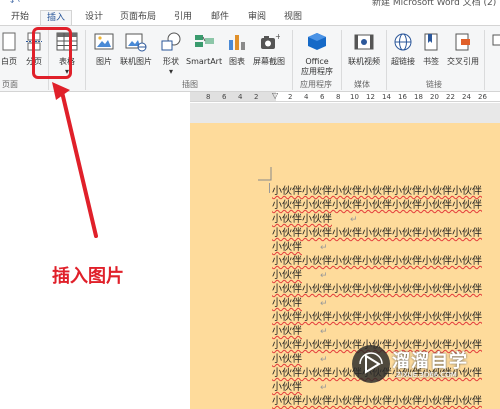 This screenshot has height=409, width=500. I want to click on play-icon, so click(371, 363).